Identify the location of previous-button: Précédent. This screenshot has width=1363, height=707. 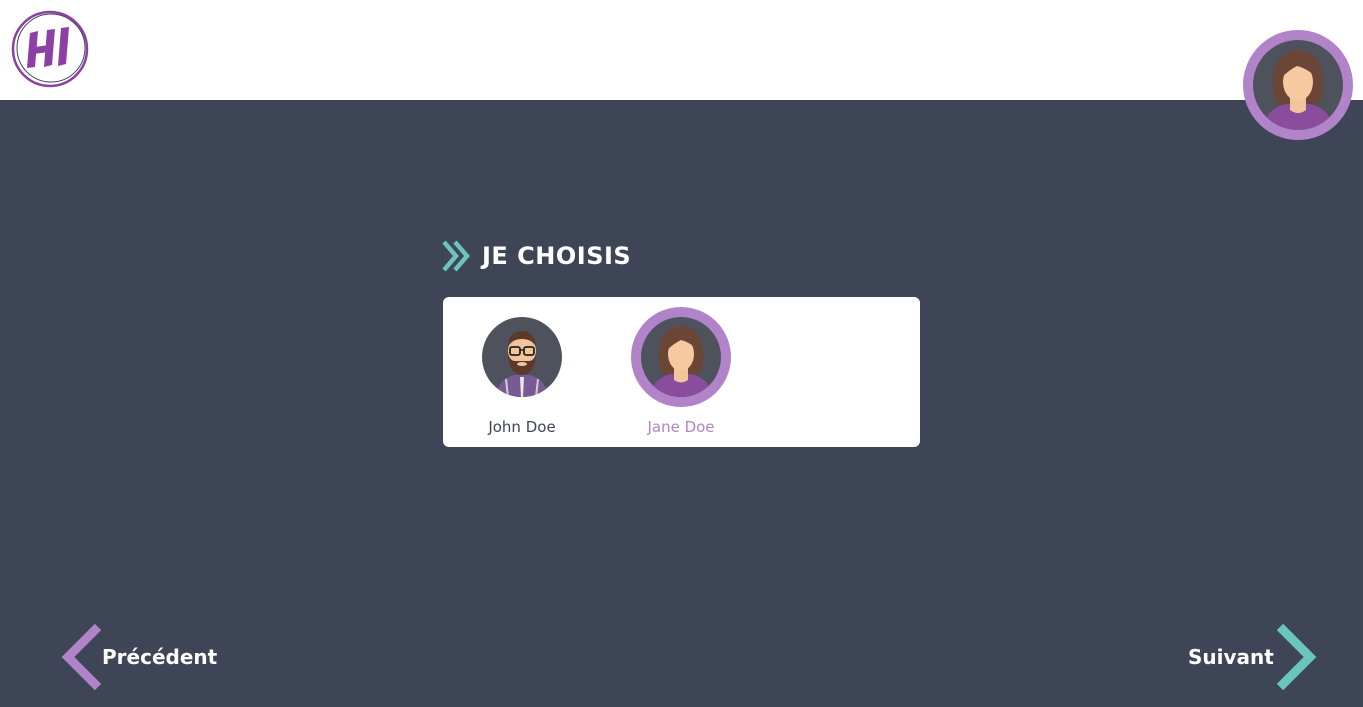
(138, 657).